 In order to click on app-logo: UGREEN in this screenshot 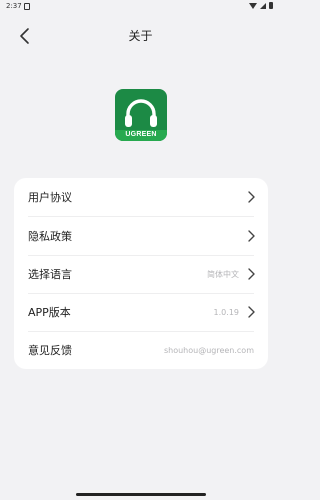, I will do `click(141, 115)`.